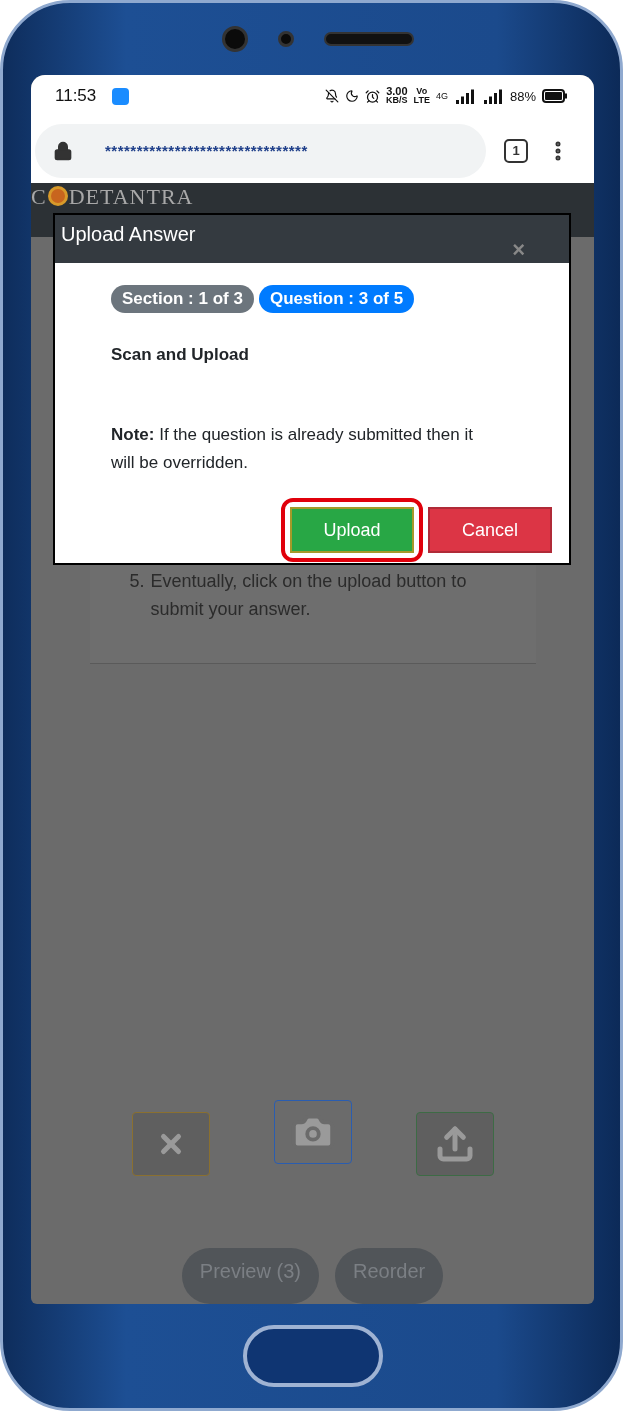  What do you see at coordinates (285, 39) in the screenshot?
I see `sensor` at bounding box center [285, 39].